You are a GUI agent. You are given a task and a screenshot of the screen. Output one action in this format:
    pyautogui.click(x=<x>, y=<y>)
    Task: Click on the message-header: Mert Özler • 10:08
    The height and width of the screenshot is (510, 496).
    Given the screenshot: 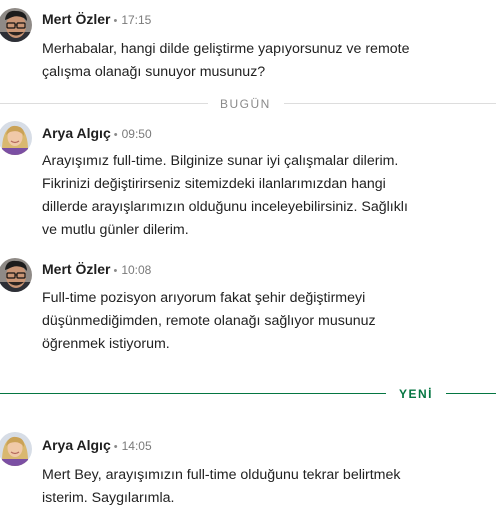 What is the action you would take?
    pyautogui.click(x=96, y=270)
    